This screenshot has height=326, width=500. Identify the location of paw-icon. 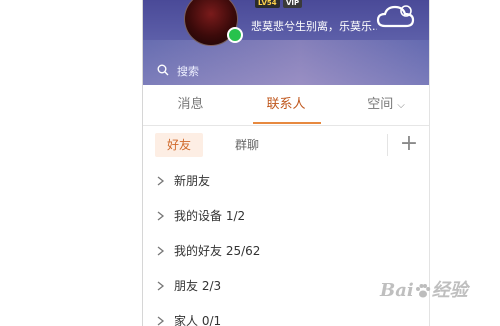
(422, 291).